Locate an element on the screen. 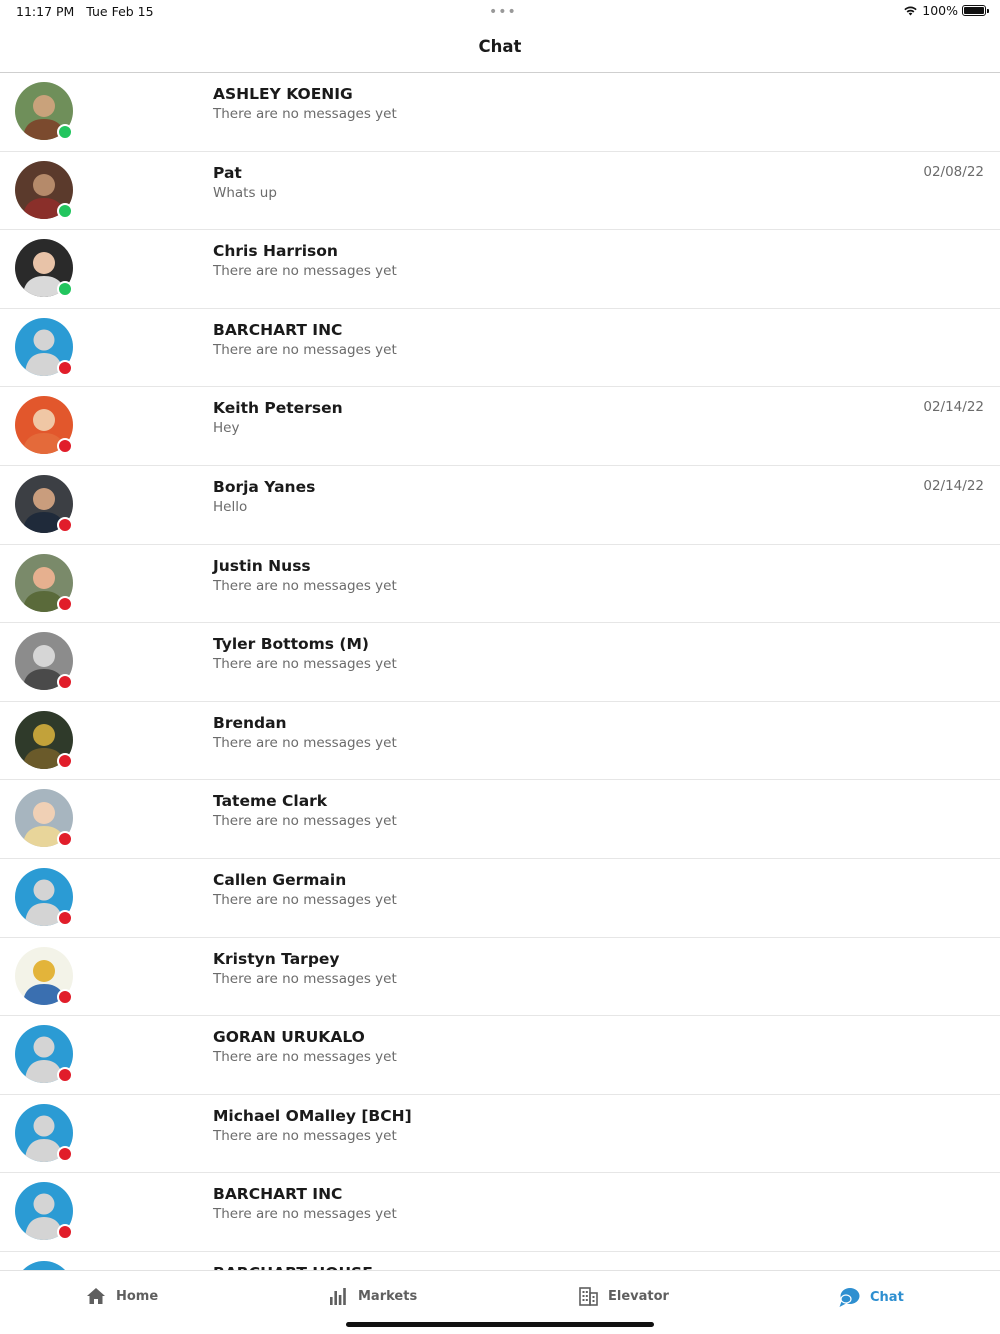 The image size is (1000, 1334). tab-markets: Markets is located at coordinates (373, 1296).